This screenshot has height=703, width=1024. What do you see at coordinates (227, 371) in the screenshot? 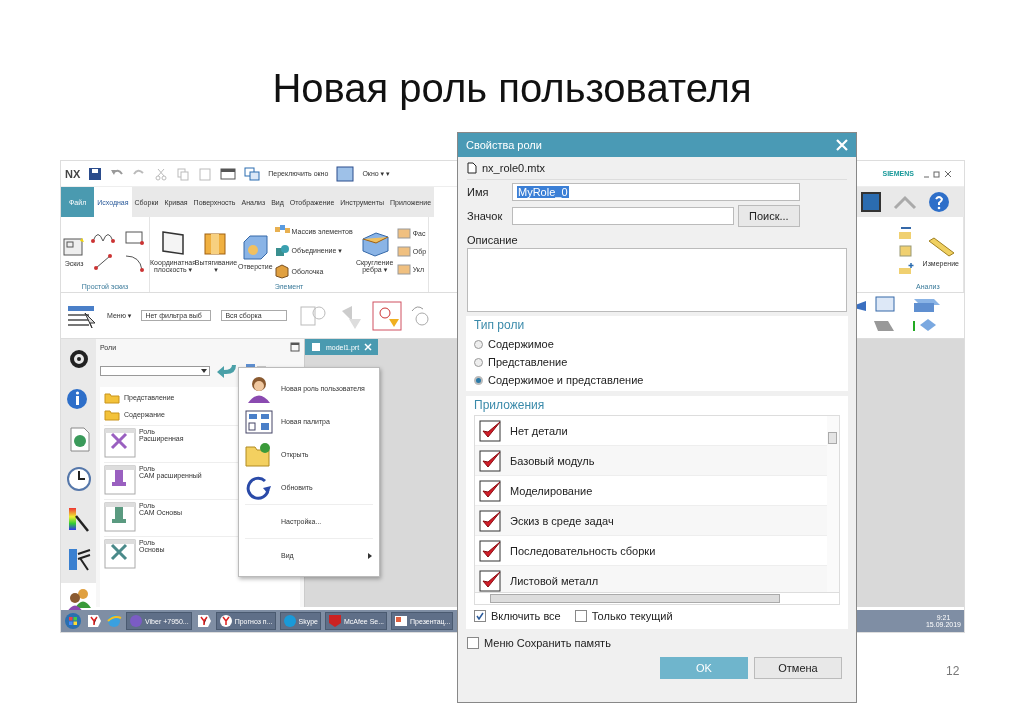
I see `back-arrow-icon` at bounding box center [227, 371].